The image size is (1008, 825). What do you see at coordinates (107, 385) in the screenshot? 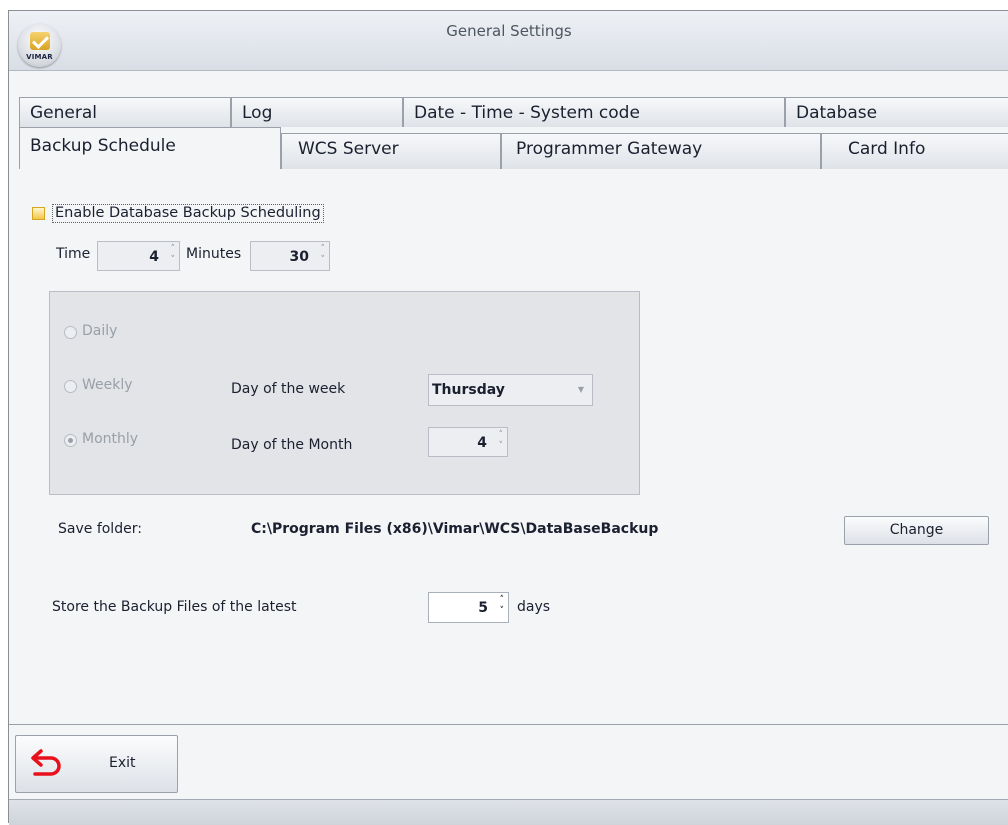
I see `weekly-label: Weekly` at bounding box center [107, 385].